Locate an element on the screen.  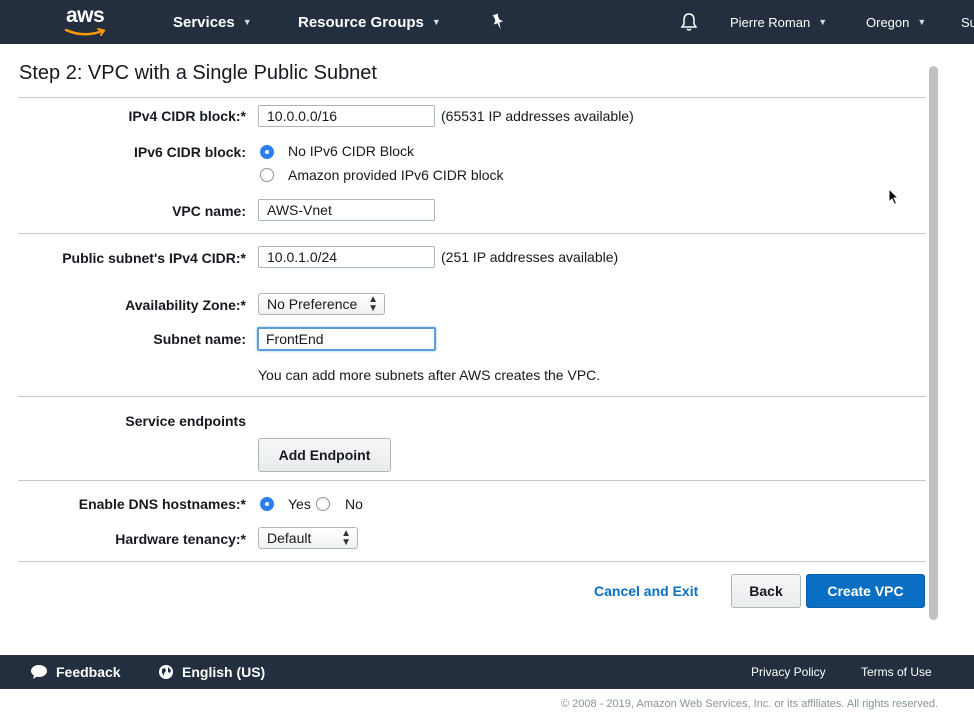
dns-hostnames-label: Enable DNS hostnames:* is located at coordinates (162, 504).